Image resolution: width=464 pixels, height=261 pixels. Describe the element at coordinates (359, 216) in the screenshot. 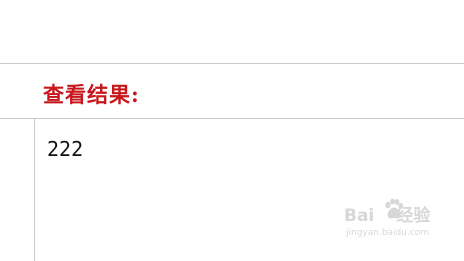

I see `watermark-brand-left: Bai` at that location.